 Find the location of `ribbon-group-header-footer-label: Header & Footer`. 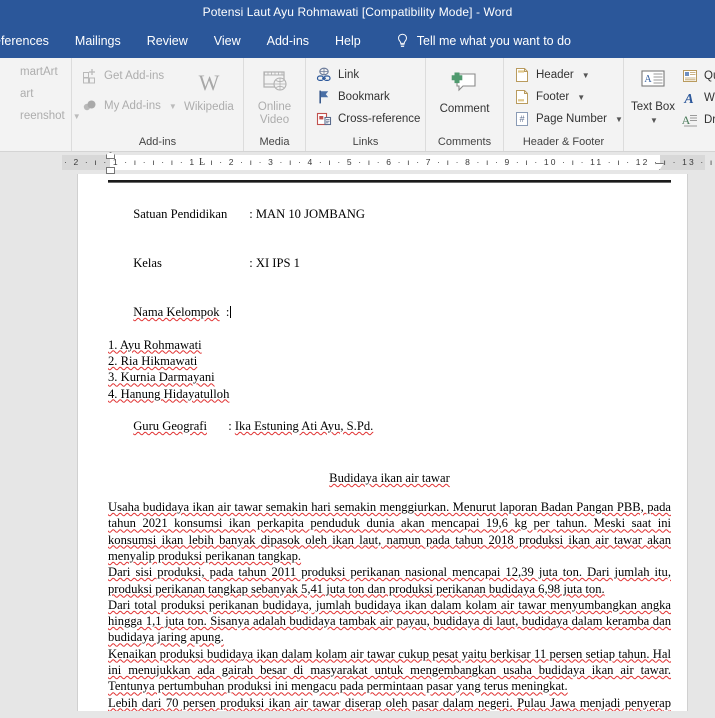

ribbon-group-header-footer-label: Header & Footer is located at coordinates (563, 142).